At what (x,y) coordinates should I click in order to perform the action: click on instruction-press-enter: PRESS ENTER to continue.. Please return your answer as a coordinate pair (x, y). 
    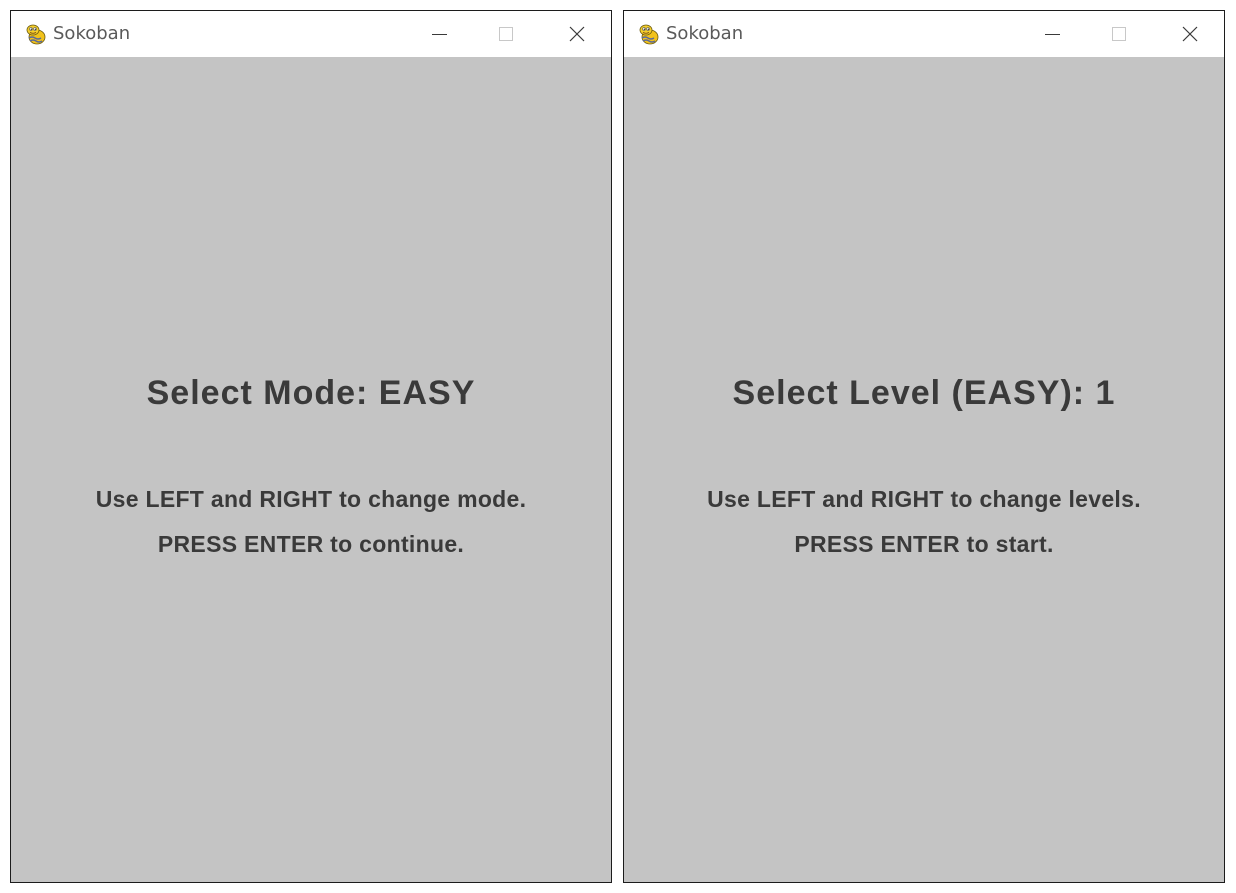
    Looking at the image, I should click on (311, 544).